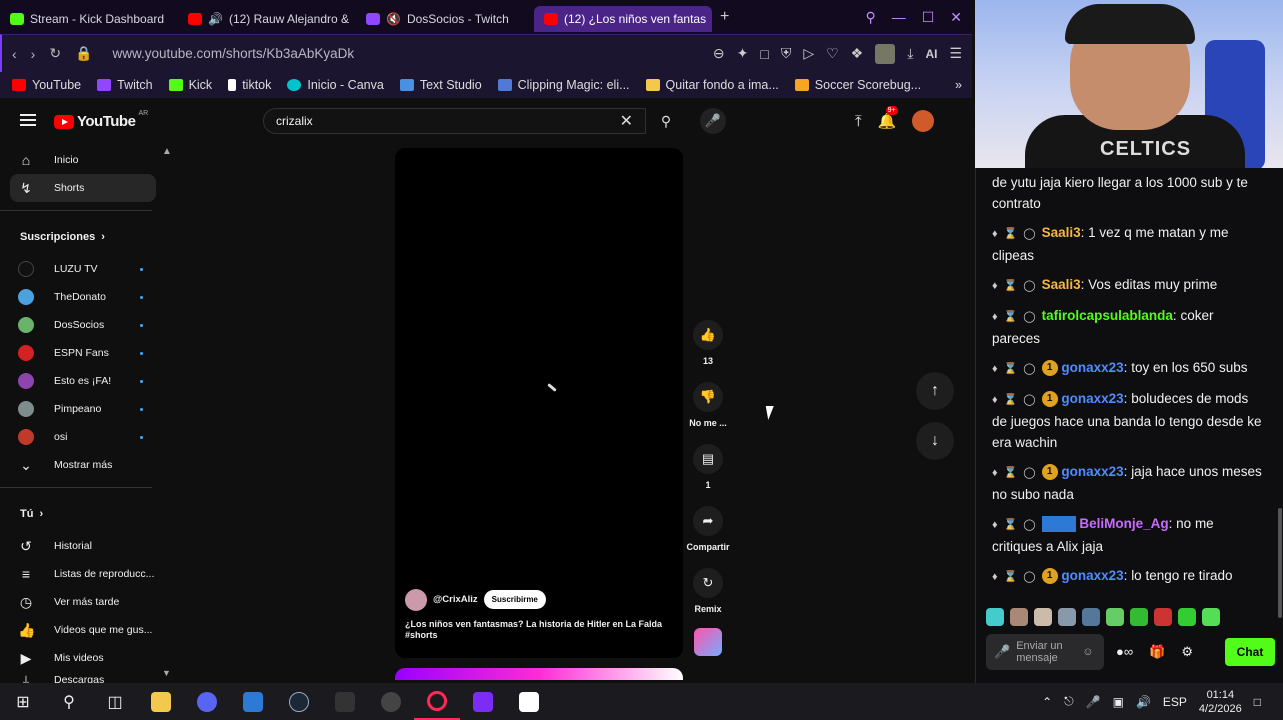 This screenshot has width=1283, height=720. I want to click on bookmark-text-studio: Text Studio, so click(440, 85).